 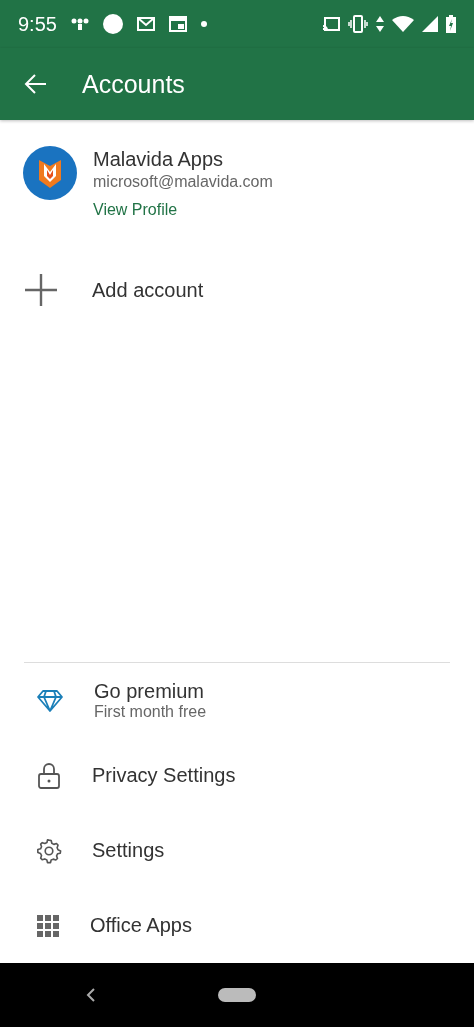 What do you see at coordinates (159, 159) in the screenshot?
I see `account-name: Malavida Apps` at bounding box center [159, 159].